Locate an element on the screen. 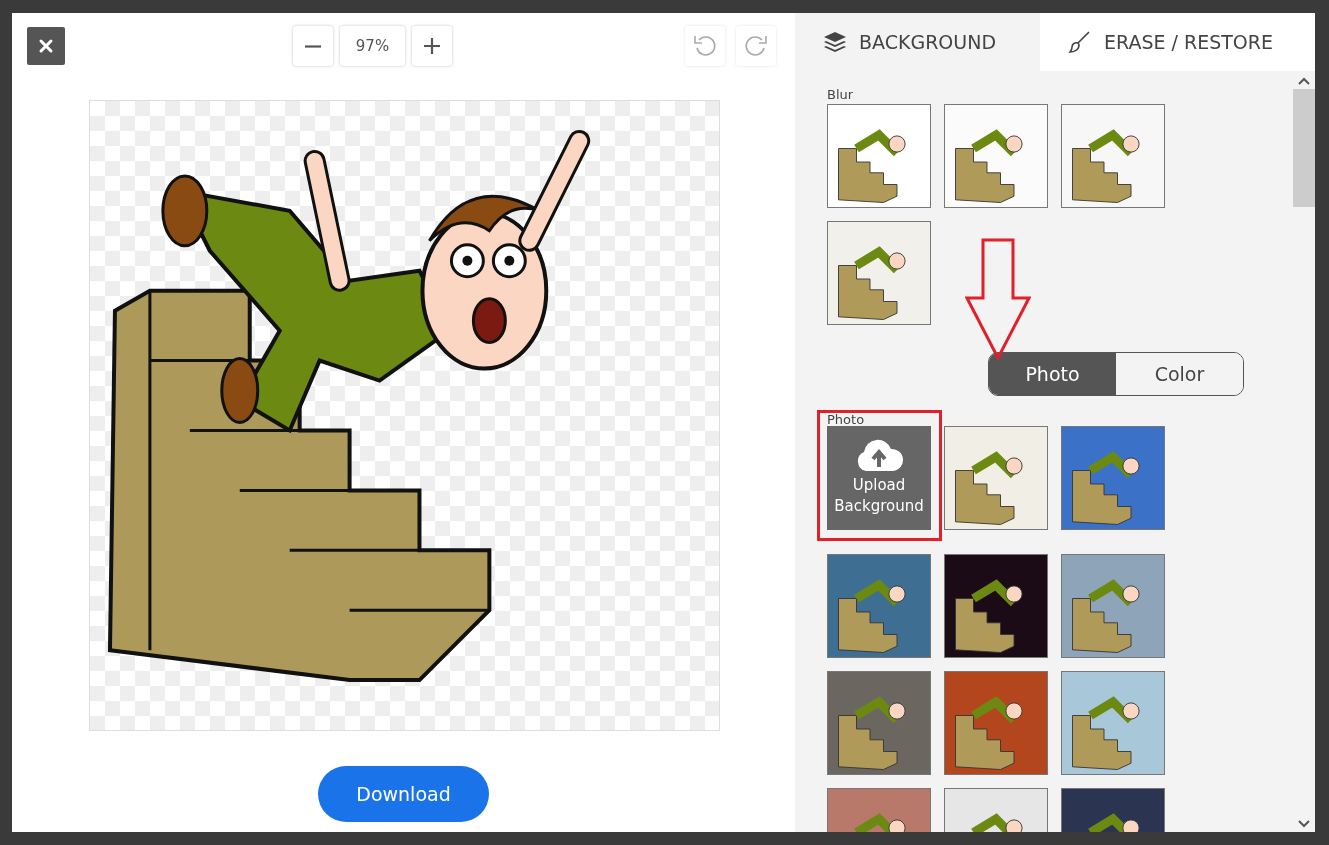 The image size is (1329, 845). undo-icon is located at coordinates (705, 46).